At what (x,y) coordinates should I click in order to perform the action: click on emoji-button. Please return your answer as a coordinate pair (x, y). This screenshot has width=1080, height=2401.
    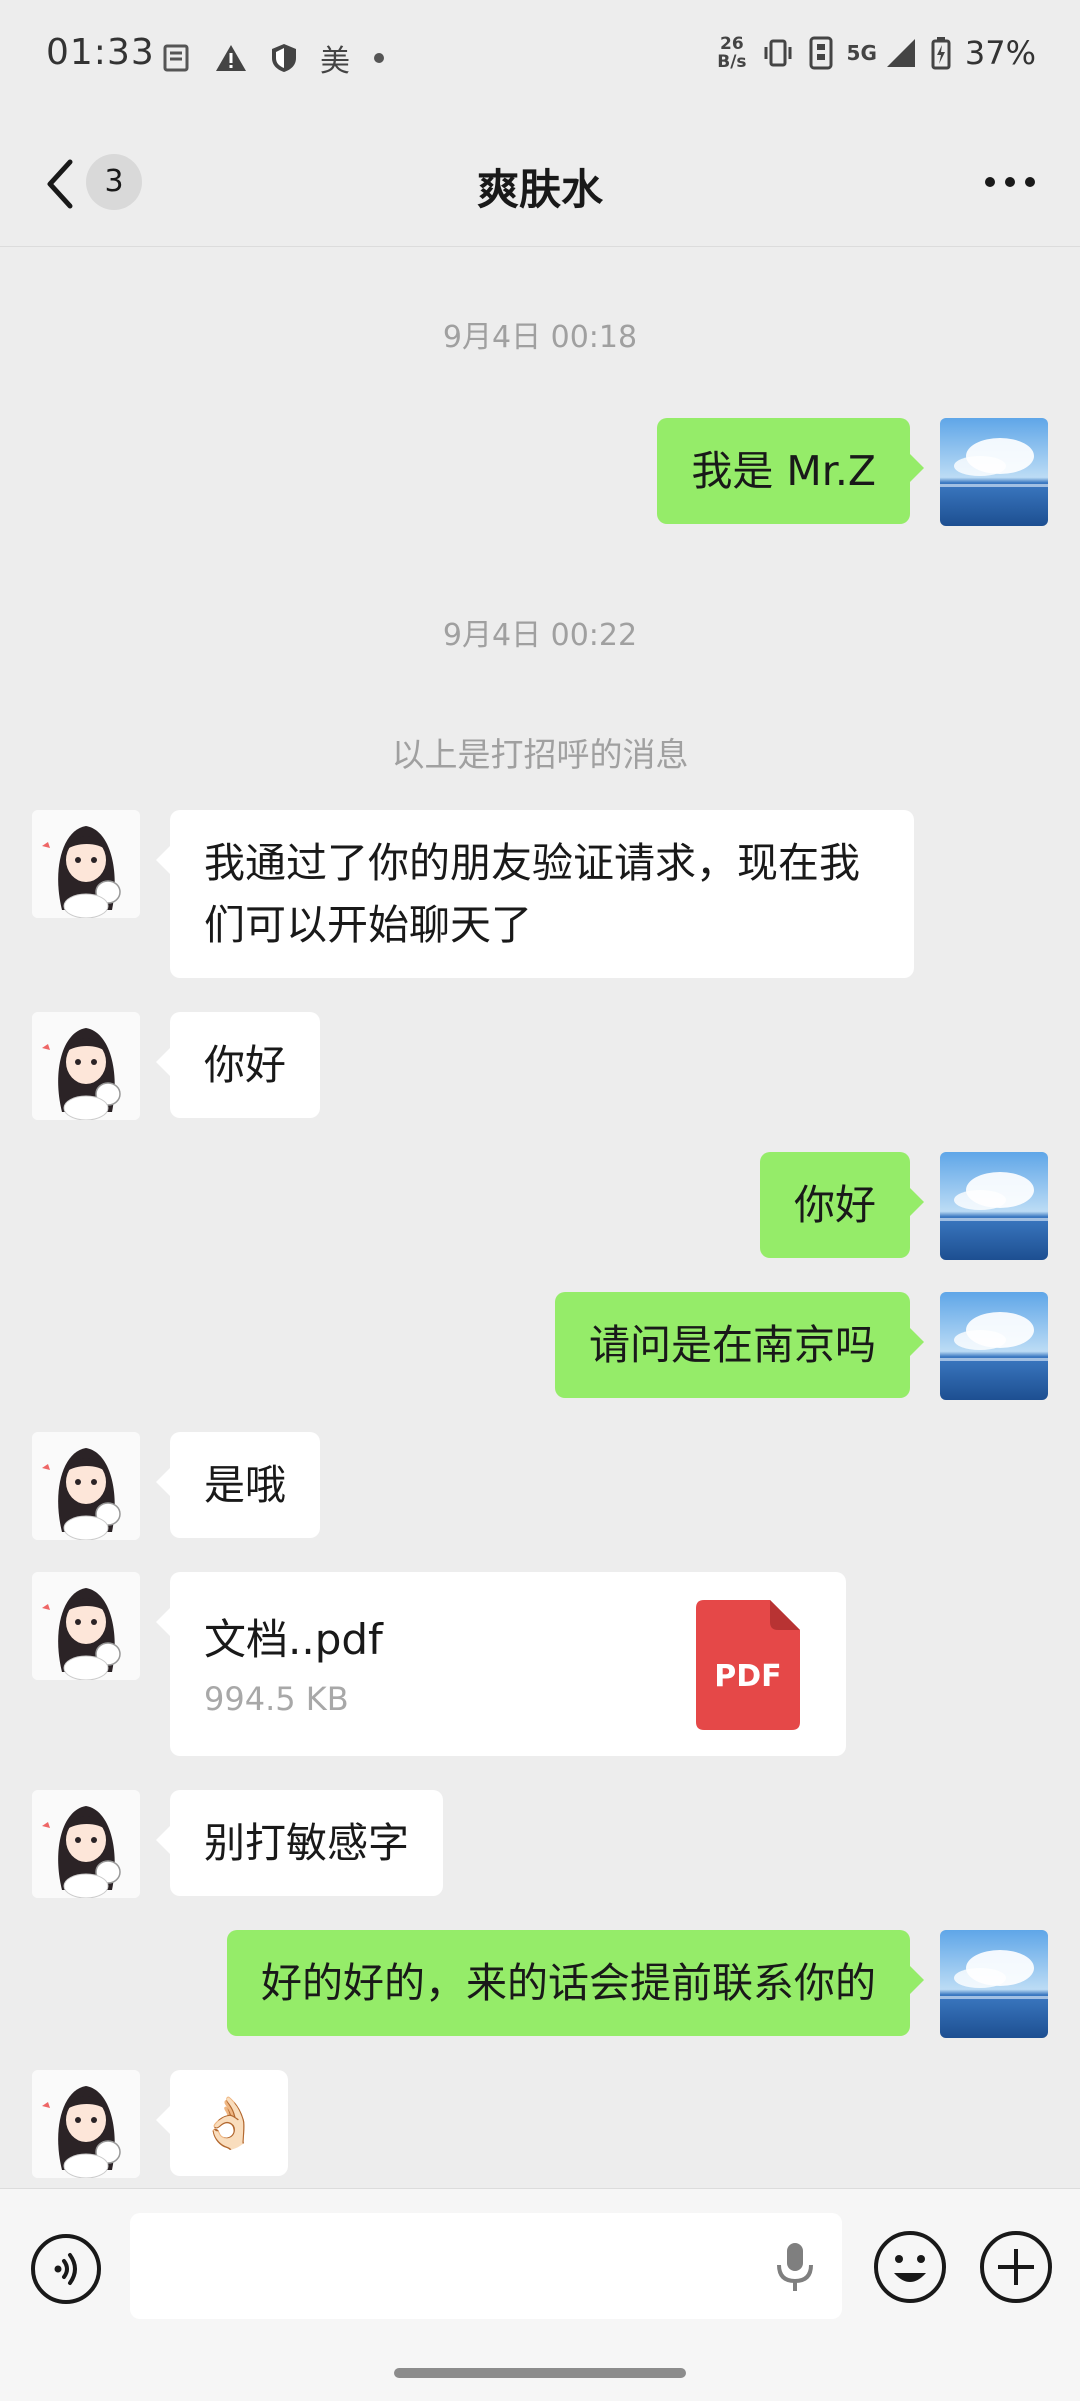
    Looking at the image, I should click on (910, 2267).